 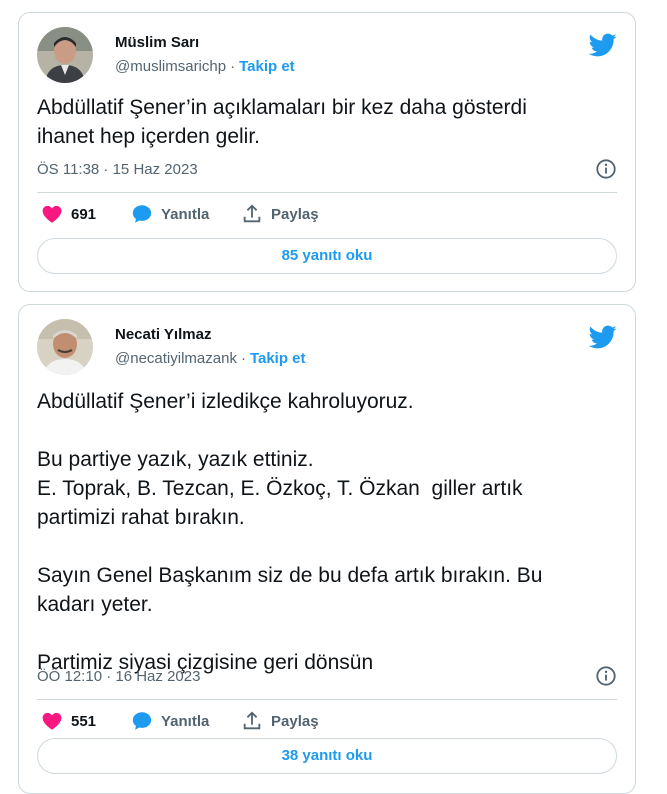 I want to click on like-button: 551, so click(x=68, y=721).